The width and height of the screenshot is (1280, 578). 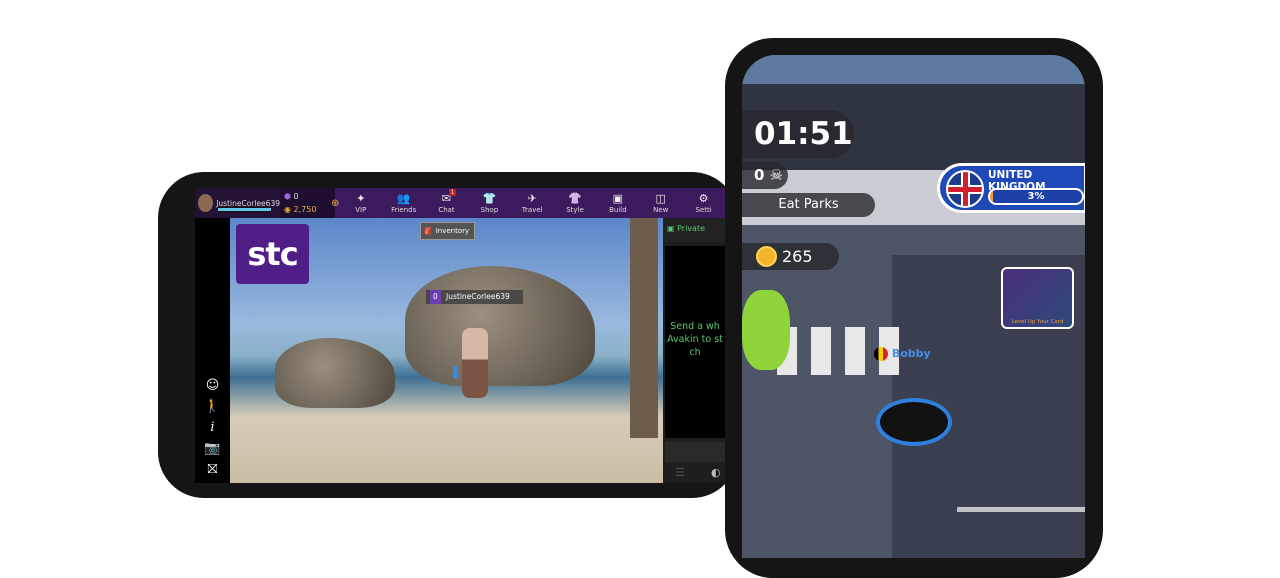 I want to click on country-progress: 3%, so click(x=1036, y=196).